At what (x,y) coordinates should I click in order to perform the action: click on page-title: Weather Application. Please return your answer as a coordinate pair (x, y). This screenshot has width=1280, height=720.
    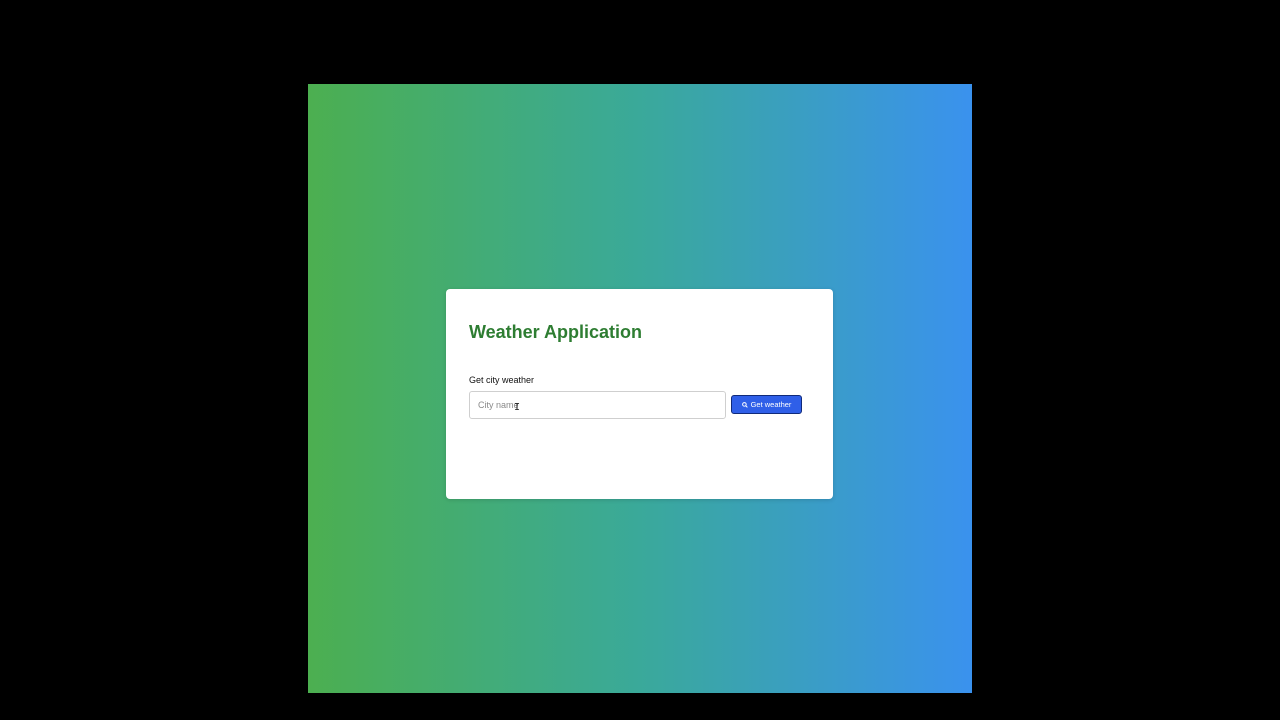
    Looking at the image, I should click on (556, 332).